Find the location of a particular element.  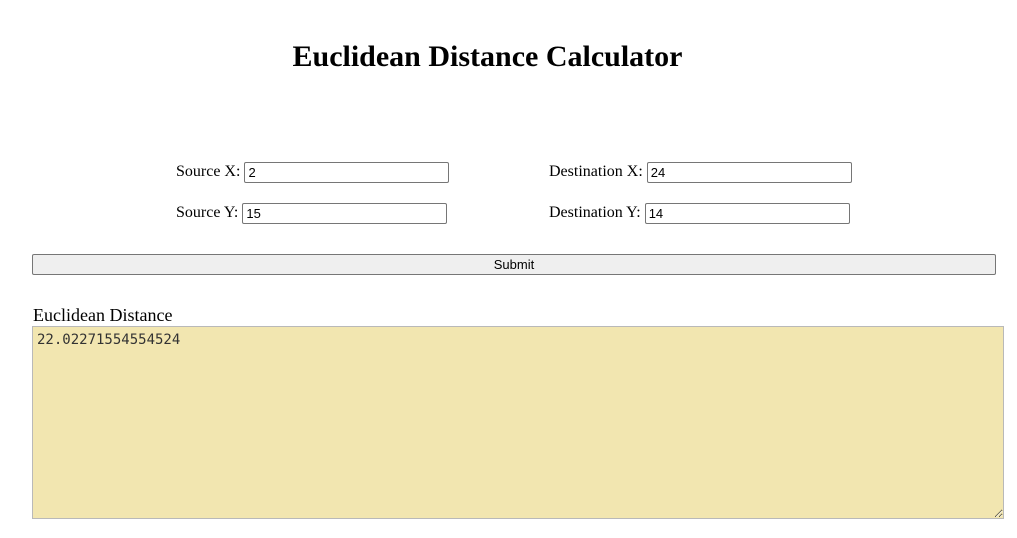

source-x-field: Source X: is located at coordinates (313, 172).